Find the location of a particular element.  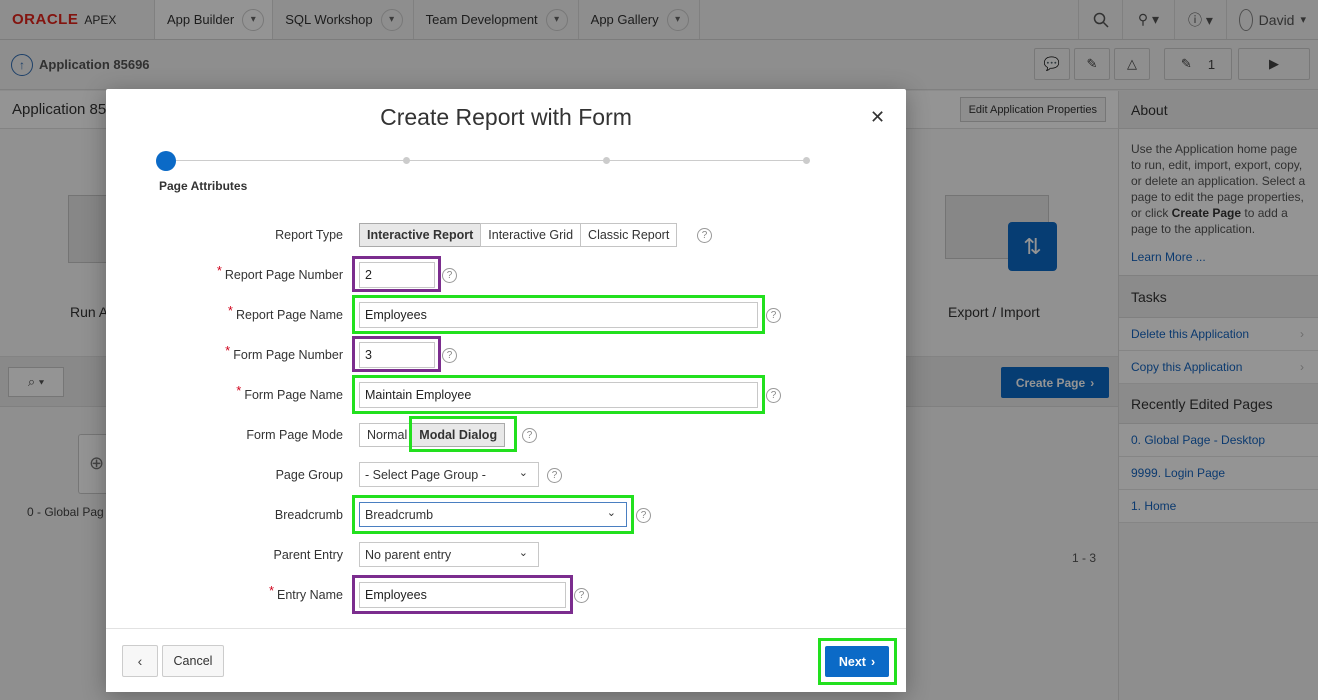

page-group-select: - Select Page Group - ⌄ is located at coordinates (449, 474).